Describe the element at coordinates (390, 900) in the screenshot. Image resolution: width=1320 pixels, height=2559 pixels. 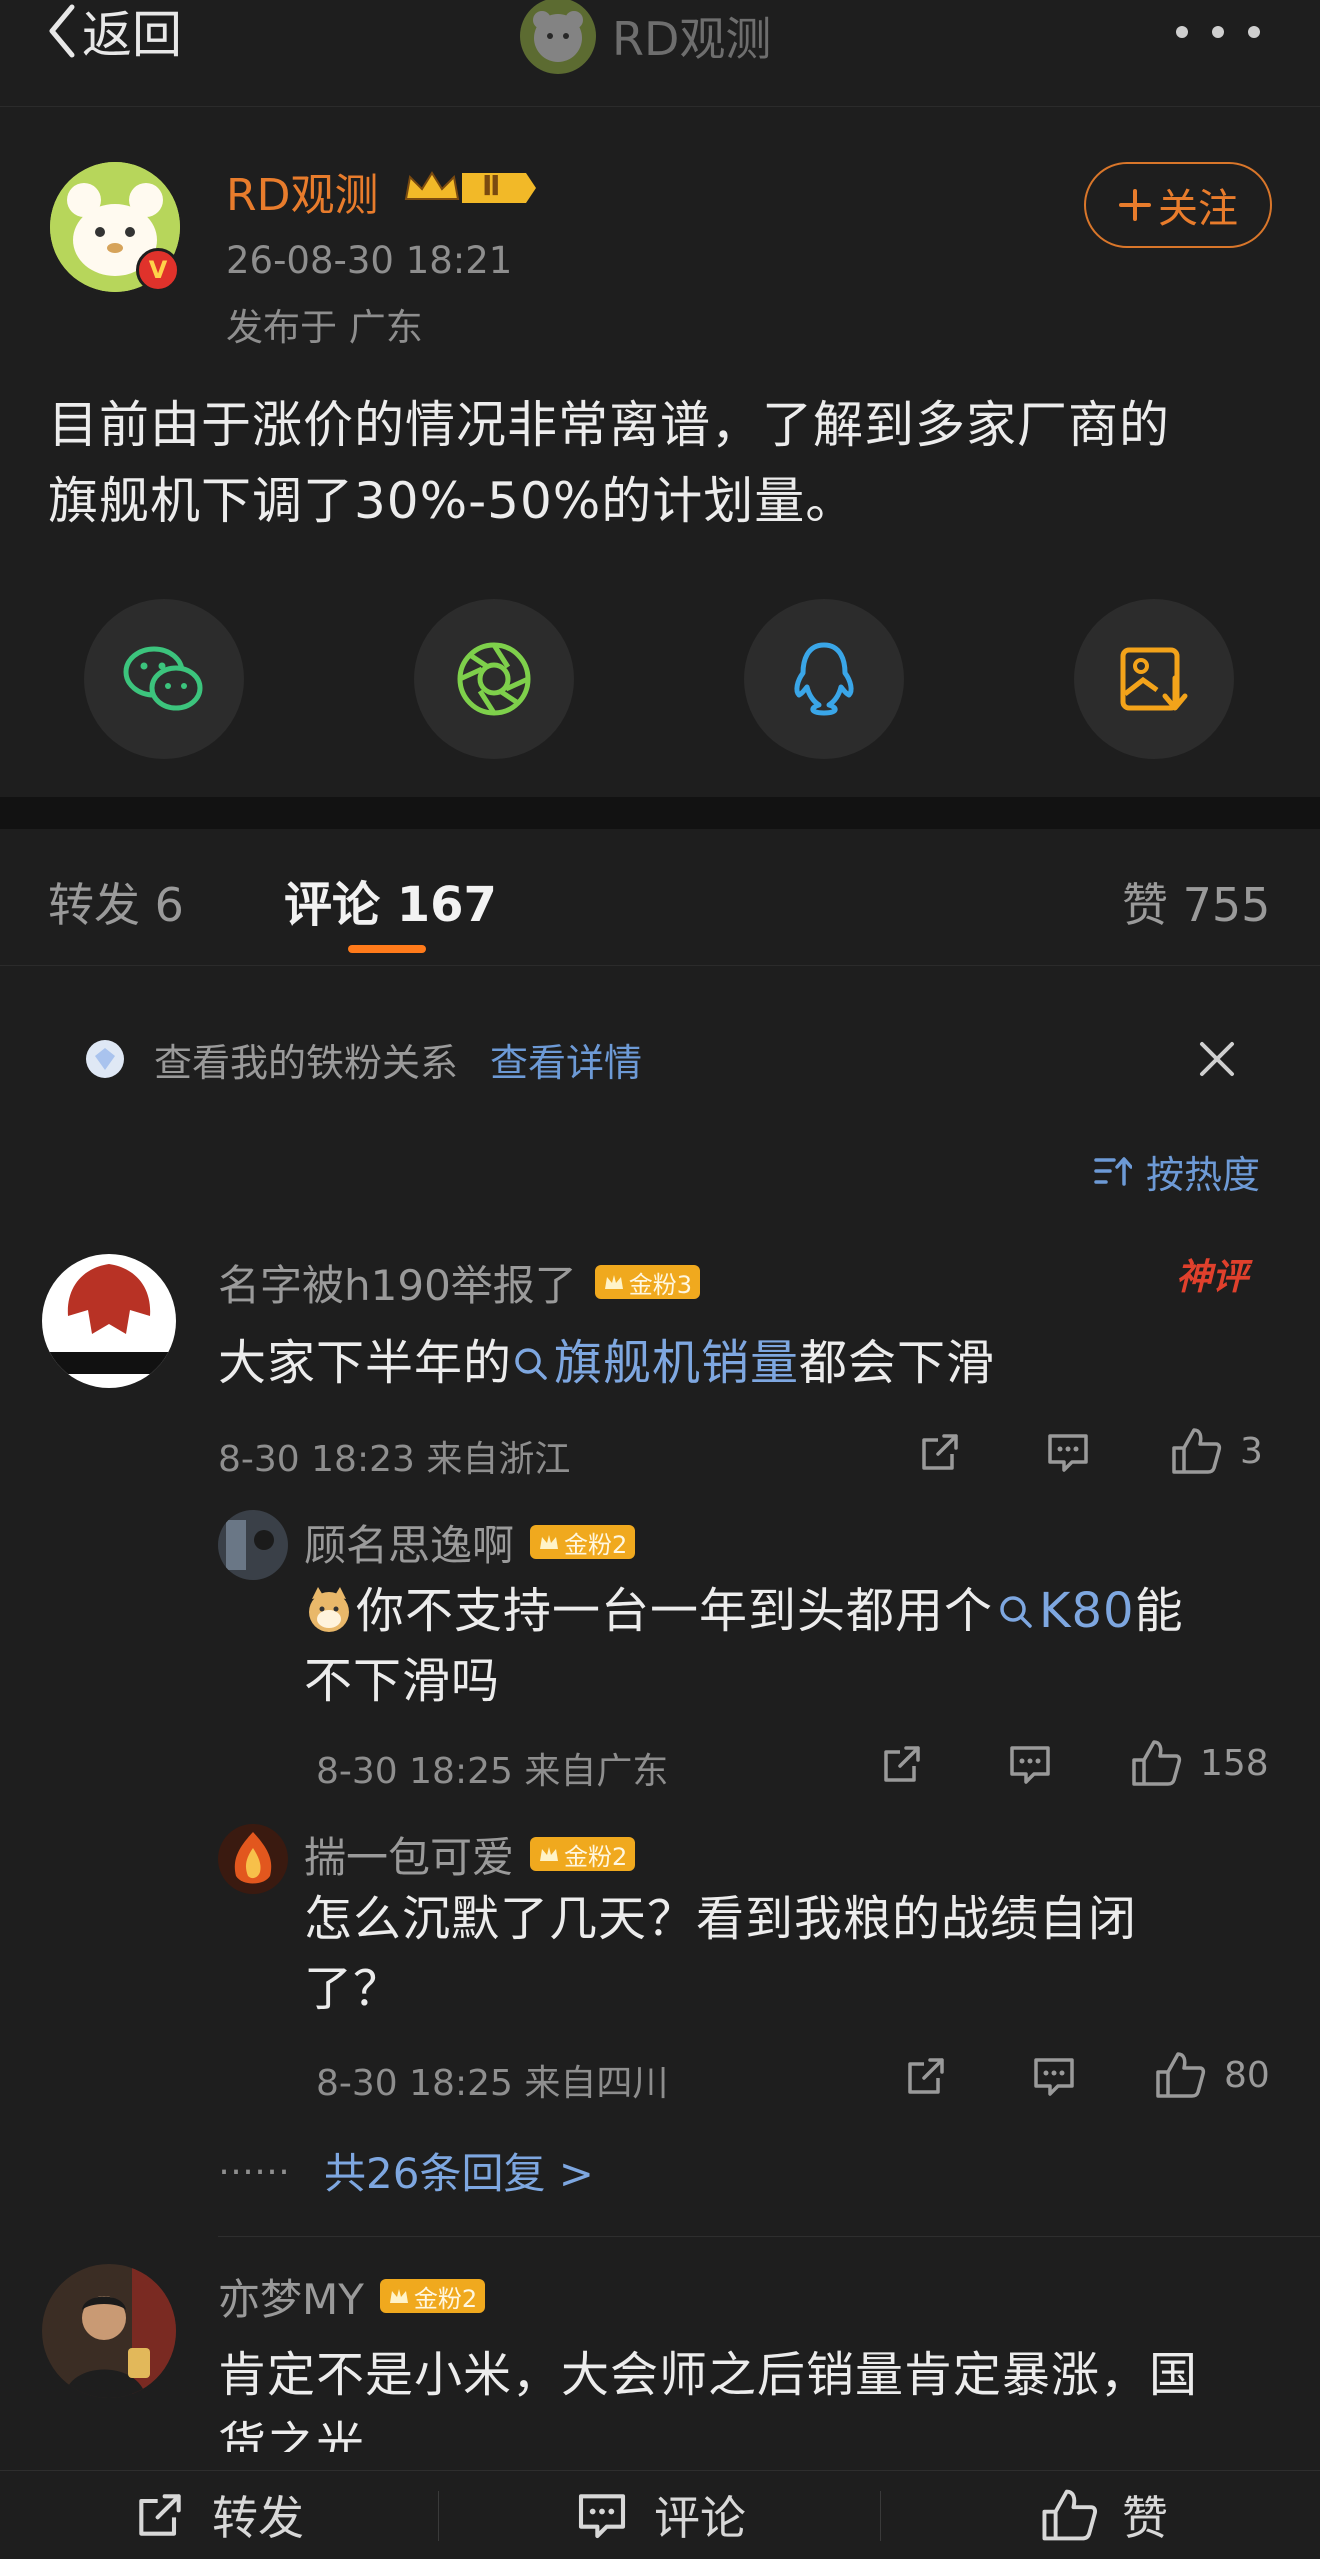
I see `tab-comment: 评论 167` at that location.